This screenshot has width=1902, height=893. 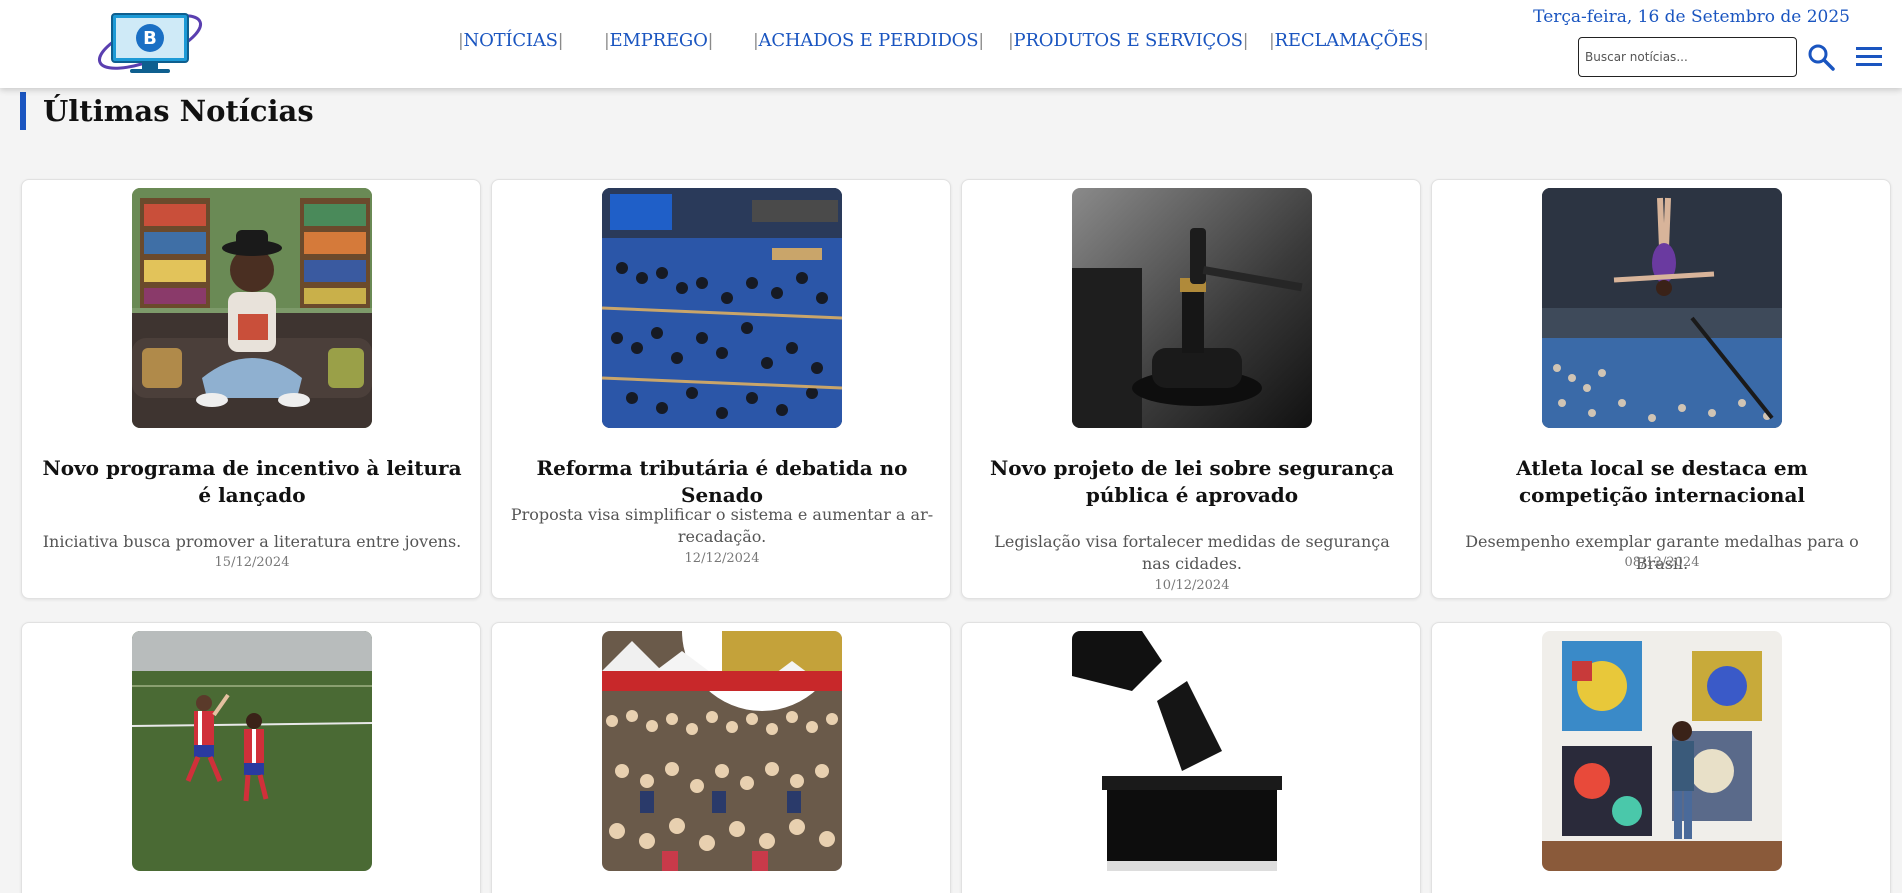 I want to click on hamburger-menu-icon, so click(x=1869, y=56).